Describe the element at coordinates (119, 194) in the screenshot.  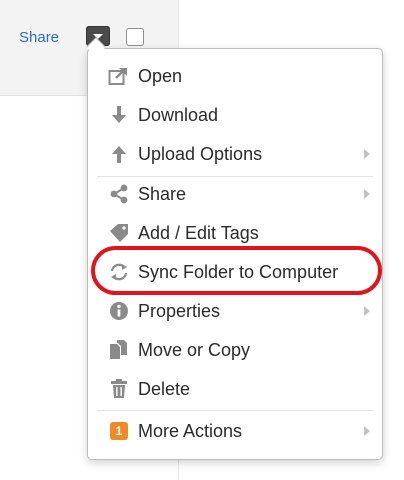
I see `share-icon` at that location.